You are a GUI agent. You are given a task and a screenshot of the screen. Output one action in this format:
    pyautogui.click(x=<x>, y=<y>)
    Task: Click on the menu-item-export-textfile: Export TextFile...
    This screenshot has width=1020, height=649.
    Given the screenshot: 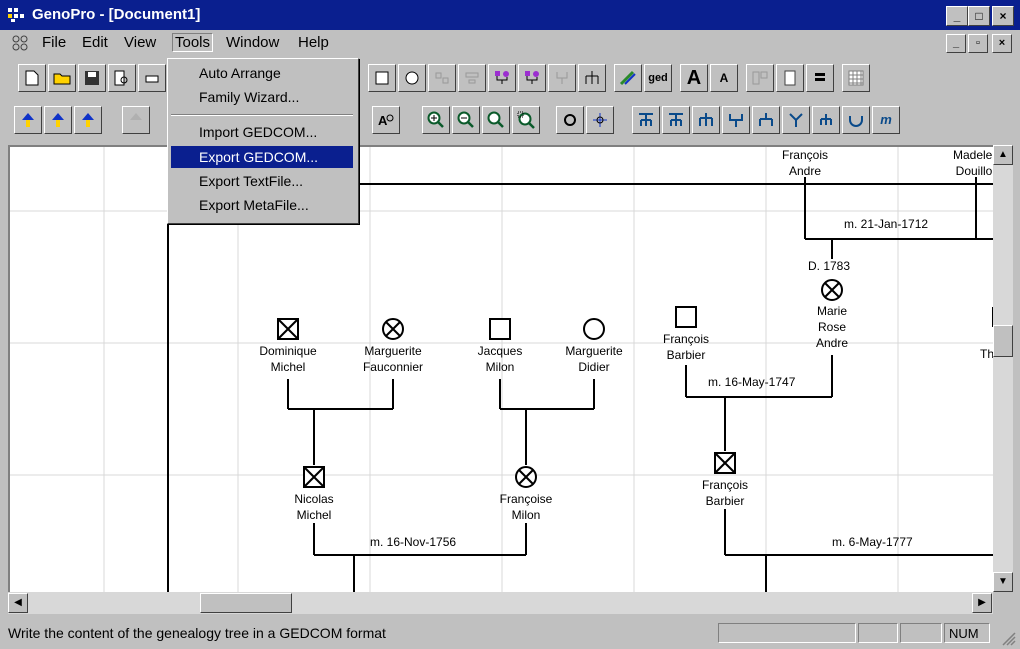 What is the action you would take?
    pyautogui.click(x=262, y=181)
    